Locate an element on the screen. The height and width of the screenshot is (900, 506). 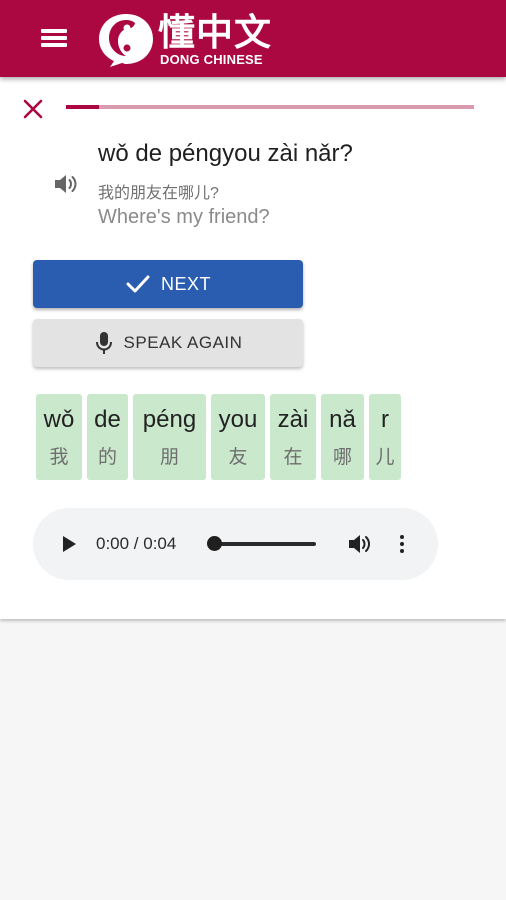
word-pinyin: nǎ is located at coordinates (342, 419).